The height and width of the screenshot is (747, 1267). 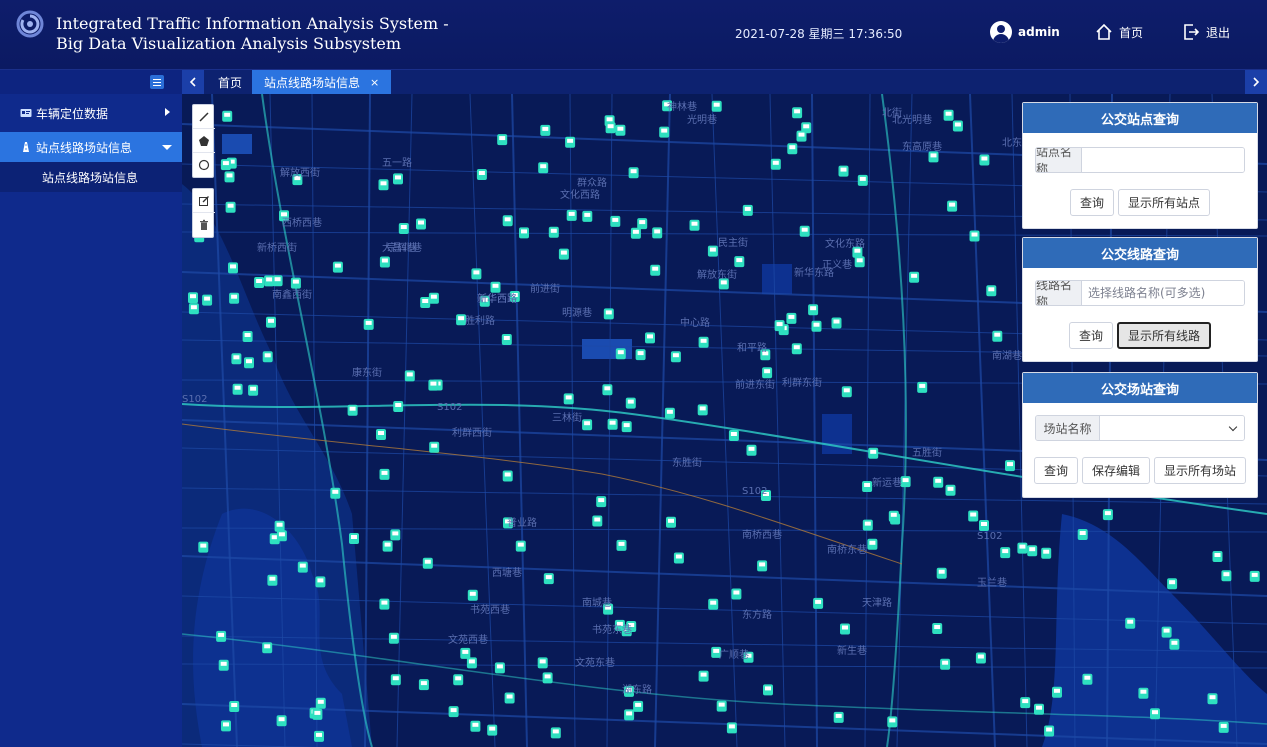 What do you see at coordinates (1206, 32) in the screenshot?
I see `logout-link: 退出` at bounding box center [1206, 32].